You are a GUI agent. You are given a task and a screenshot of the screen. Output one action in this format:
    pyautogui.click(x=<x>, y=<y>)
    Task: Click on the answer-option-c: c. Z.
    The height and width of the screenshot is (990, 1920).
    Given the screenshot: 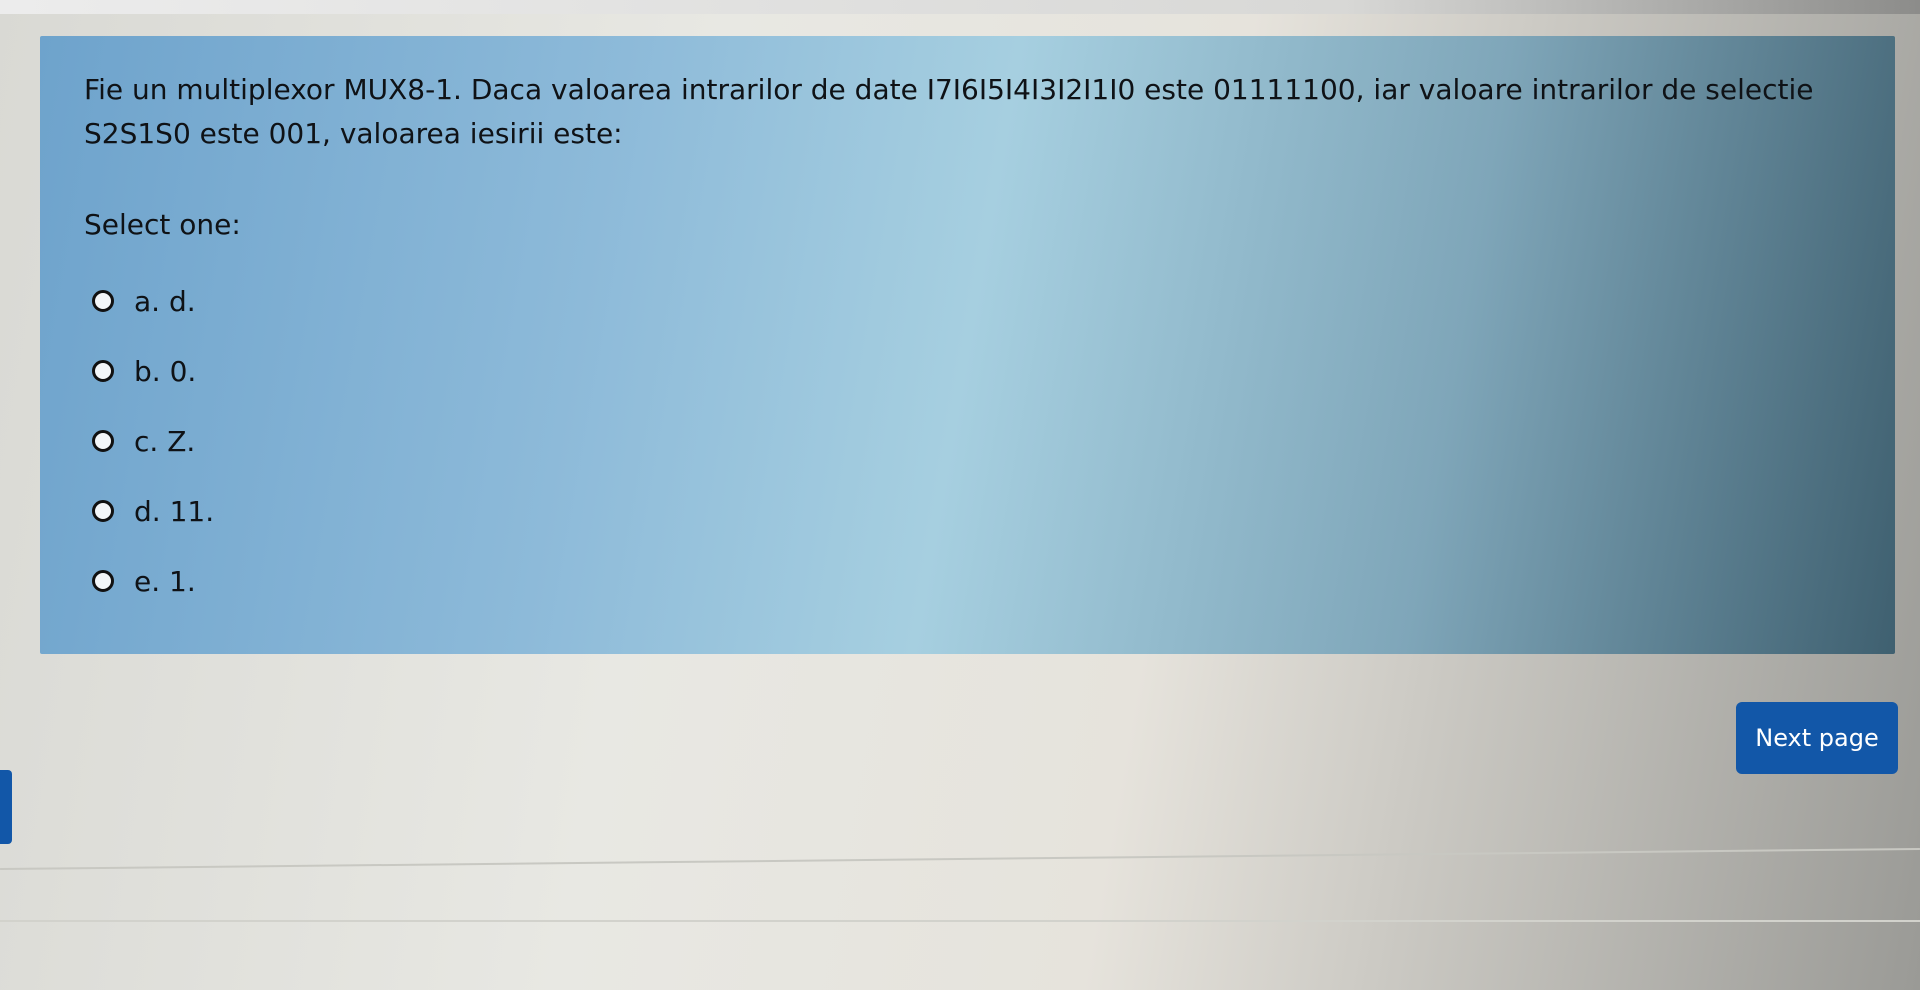 What is the action you would take?
    pyautogui.click(x=153, y=441)
    